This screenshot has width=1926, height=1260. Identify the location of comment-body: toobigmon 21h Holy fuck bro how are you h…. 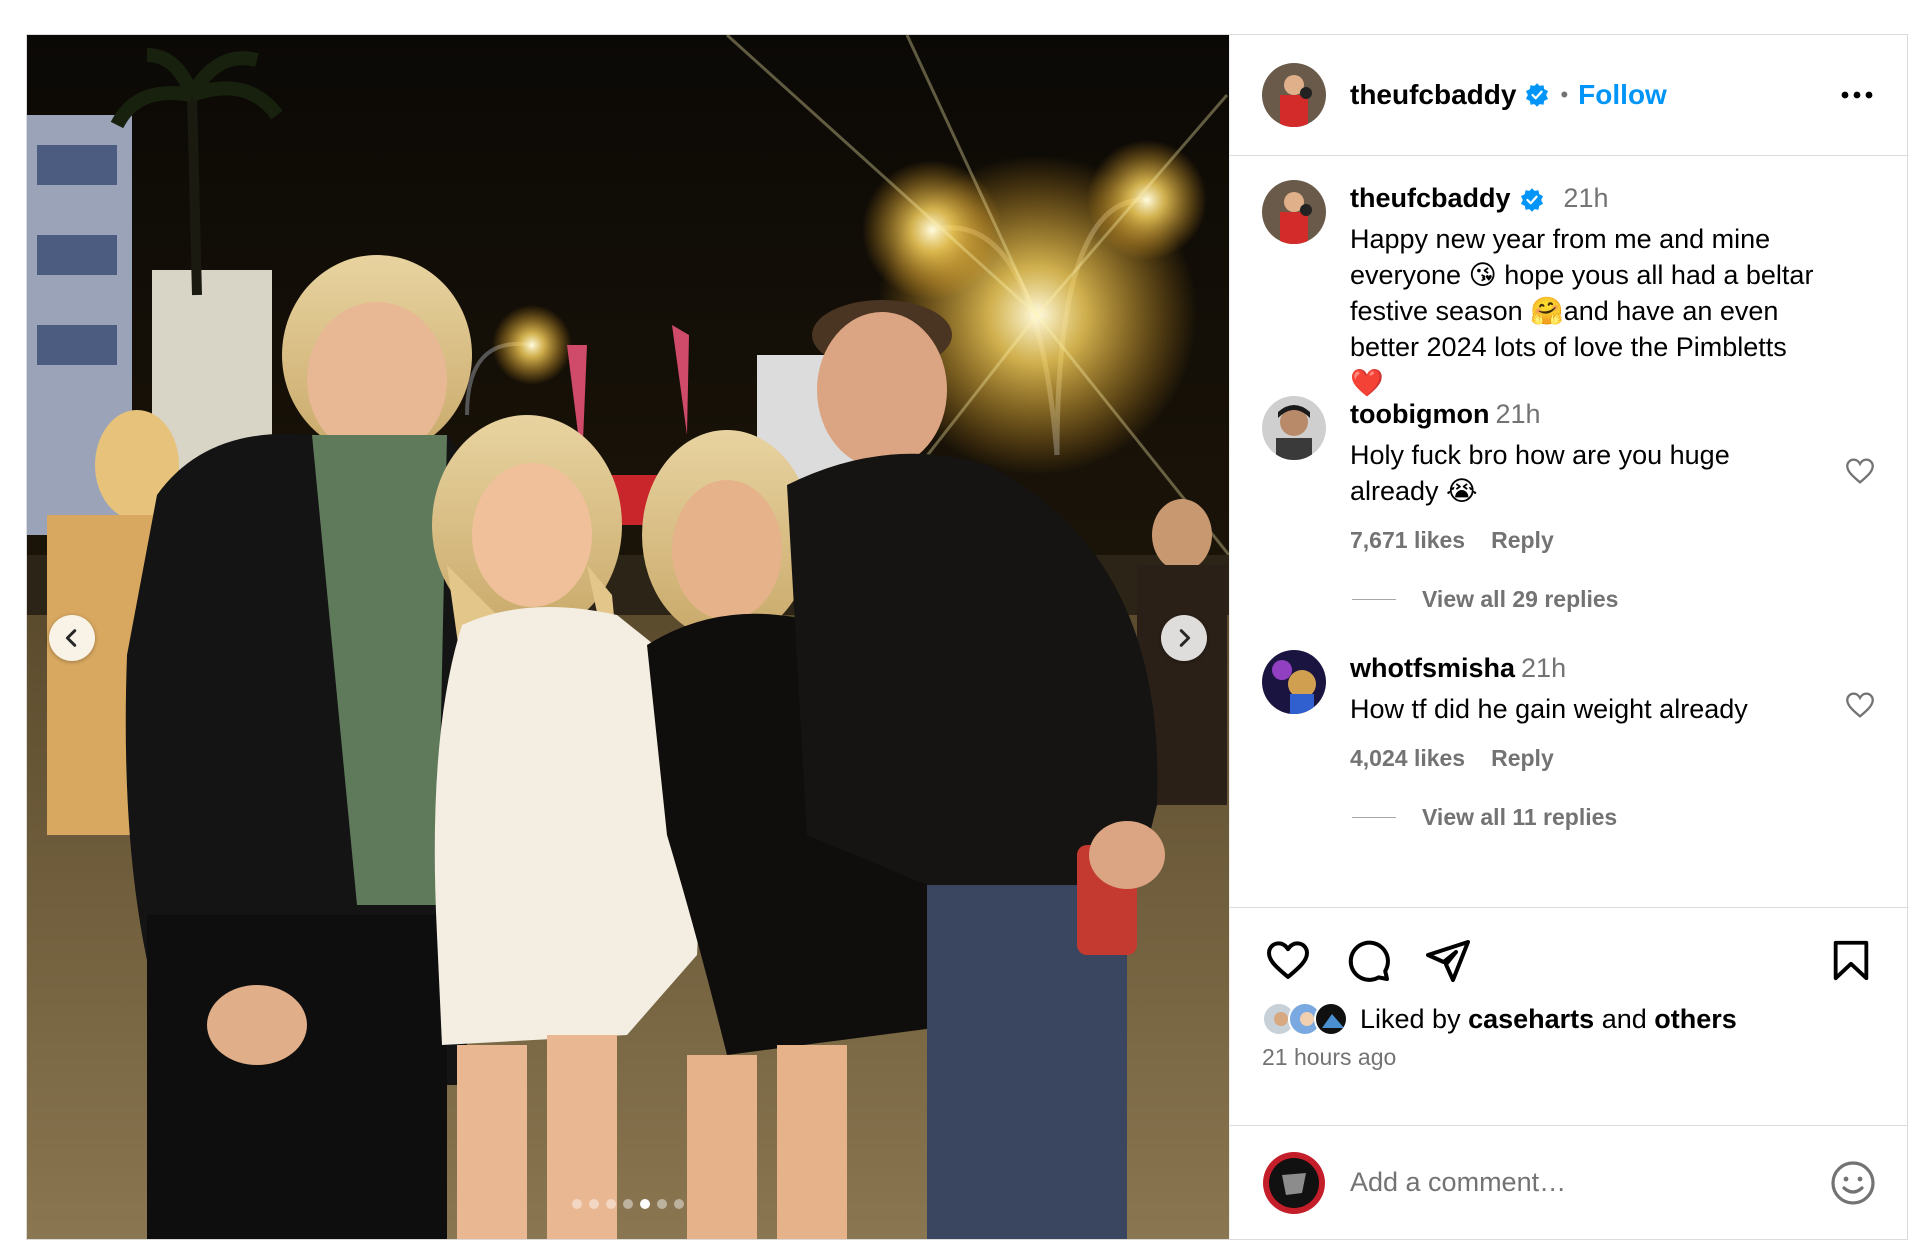
(1613, 475).